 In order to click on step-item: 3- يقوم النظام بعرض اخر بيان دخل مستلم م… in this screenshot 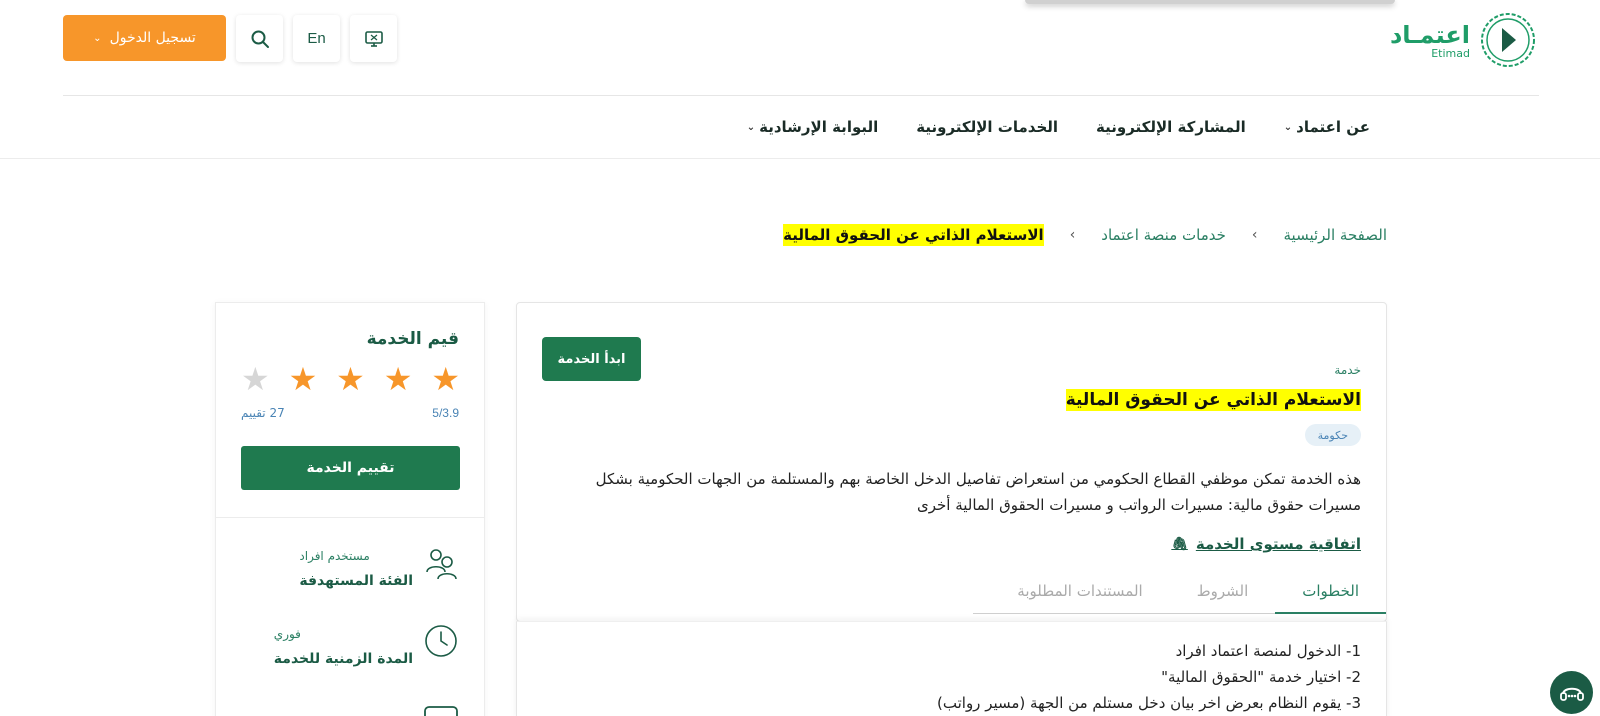, I will do `click(1149, 703)`.